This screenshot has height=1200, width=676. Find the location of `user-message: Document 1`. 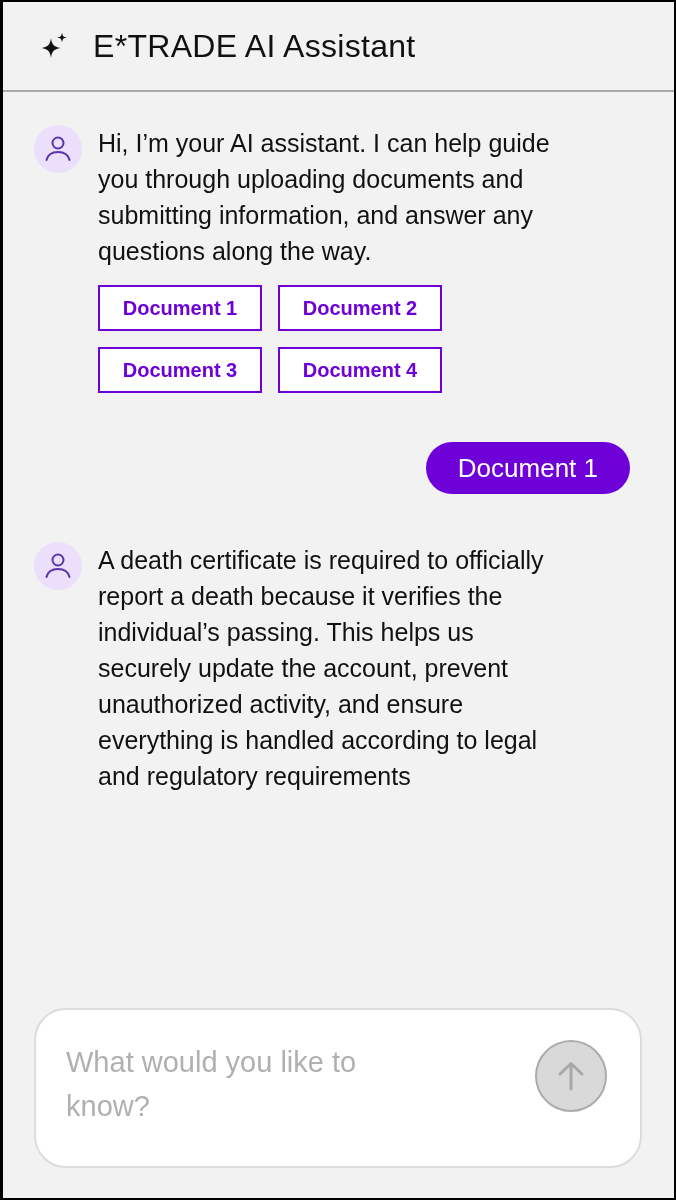

user-message: Document 1 is located at coordinates (527, 468).